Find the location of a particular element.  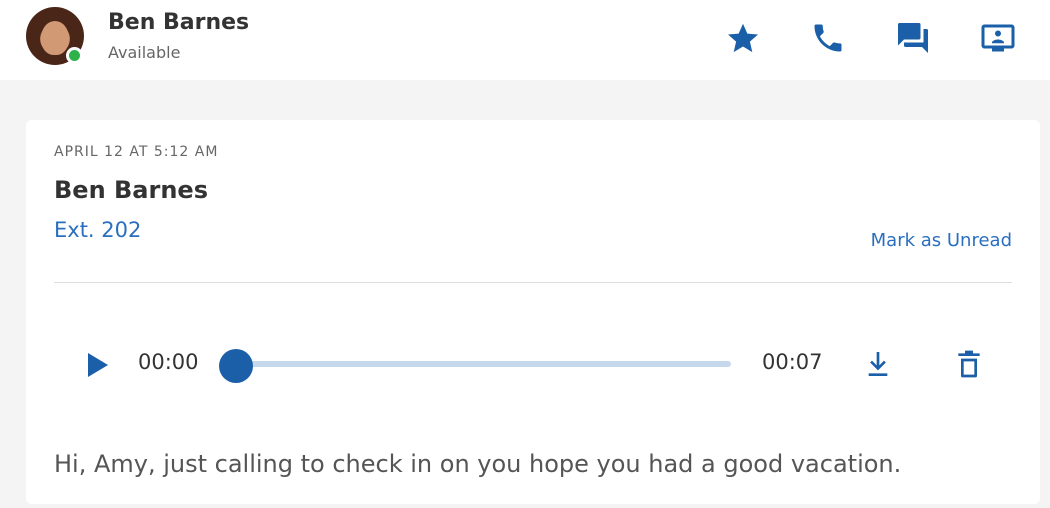

avatar-face is located at coordinates (55, 38).